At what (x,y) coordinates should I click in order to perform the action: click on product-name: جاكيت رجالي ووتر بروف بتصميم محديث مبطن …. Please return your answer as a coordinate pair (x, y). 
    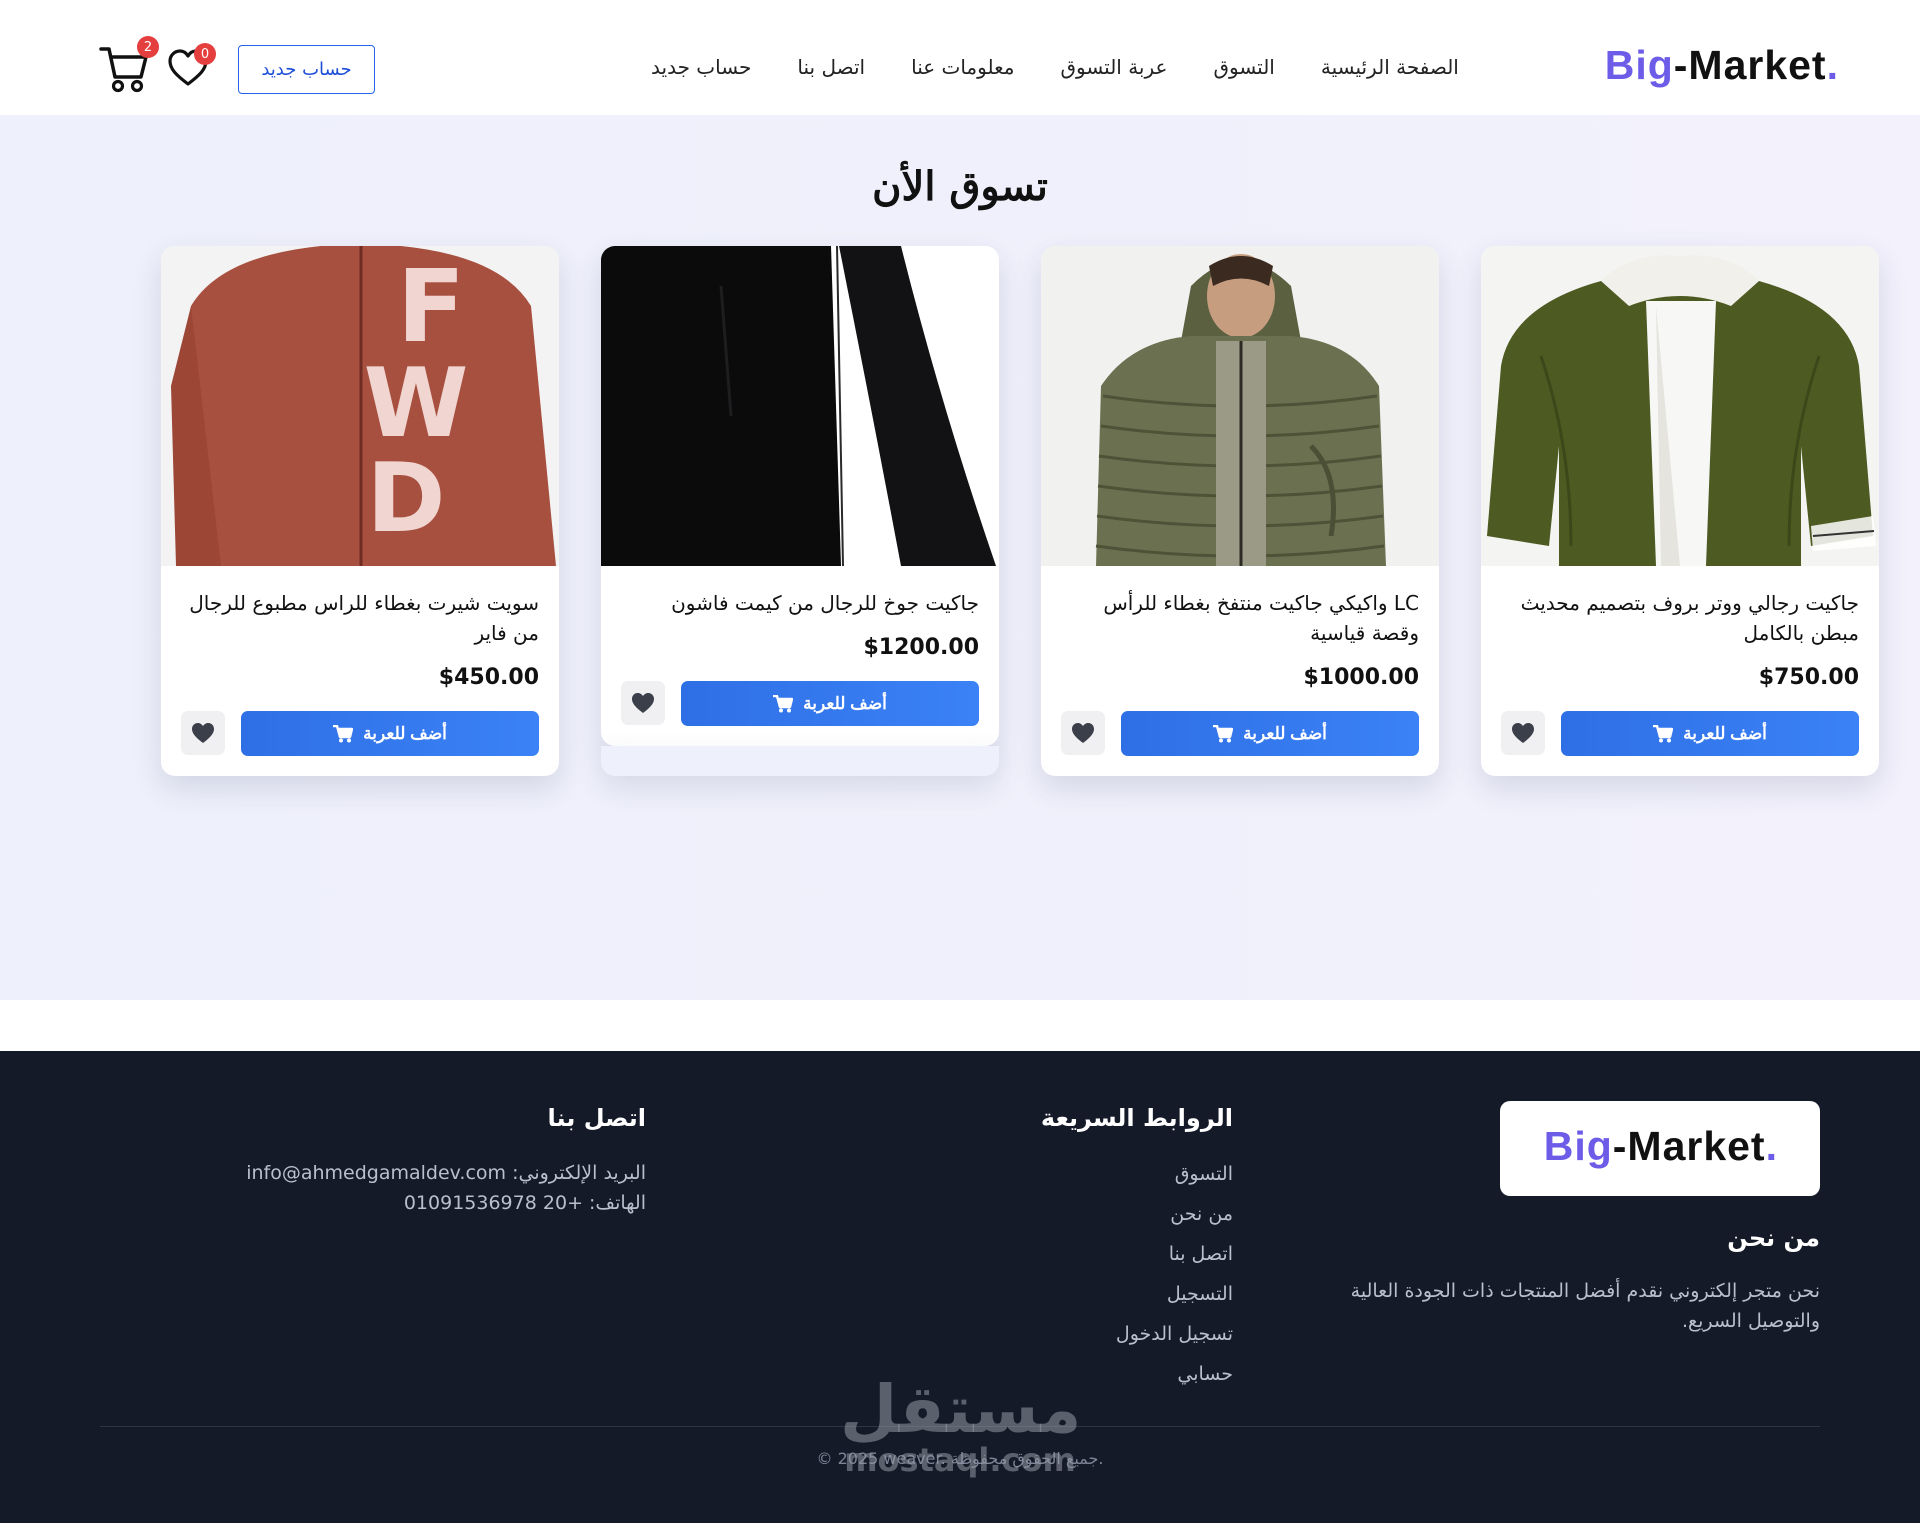
    Looking at the image, I should click on (1680, 618).